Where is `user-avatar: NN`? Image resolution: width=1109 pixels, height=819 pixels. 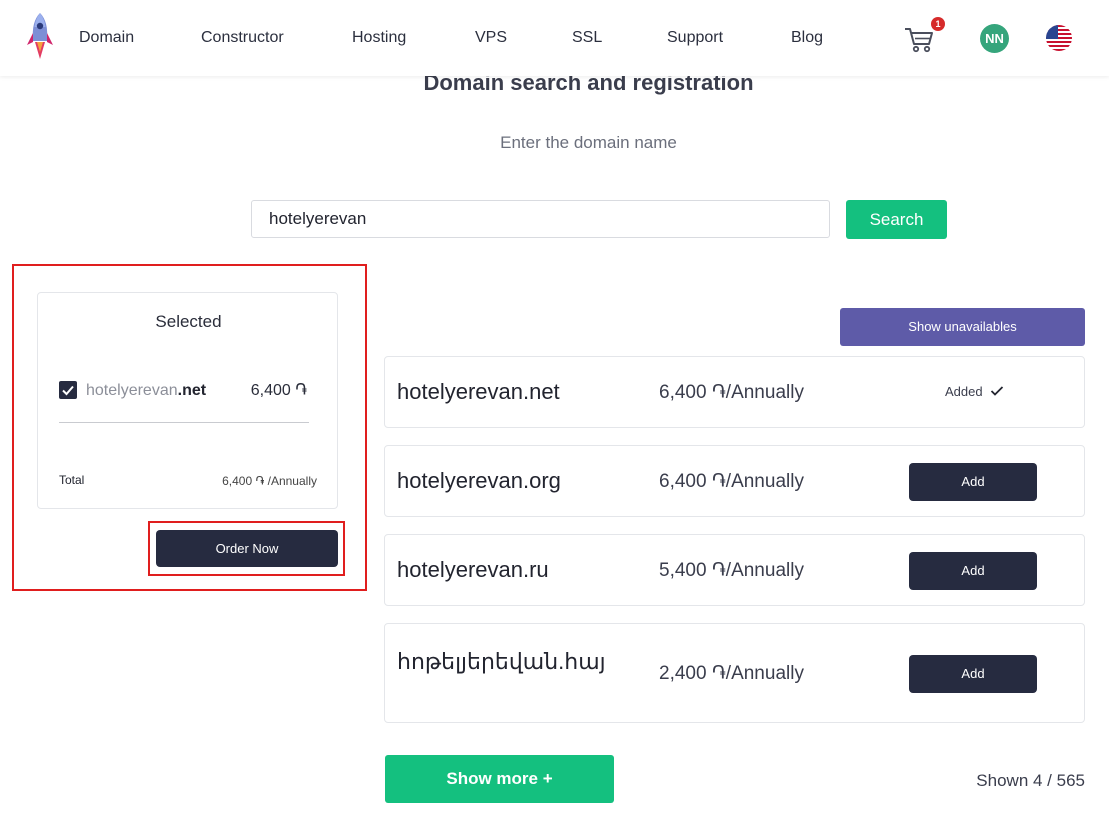 user-avatar: NN is located at coordinates (994, 38).